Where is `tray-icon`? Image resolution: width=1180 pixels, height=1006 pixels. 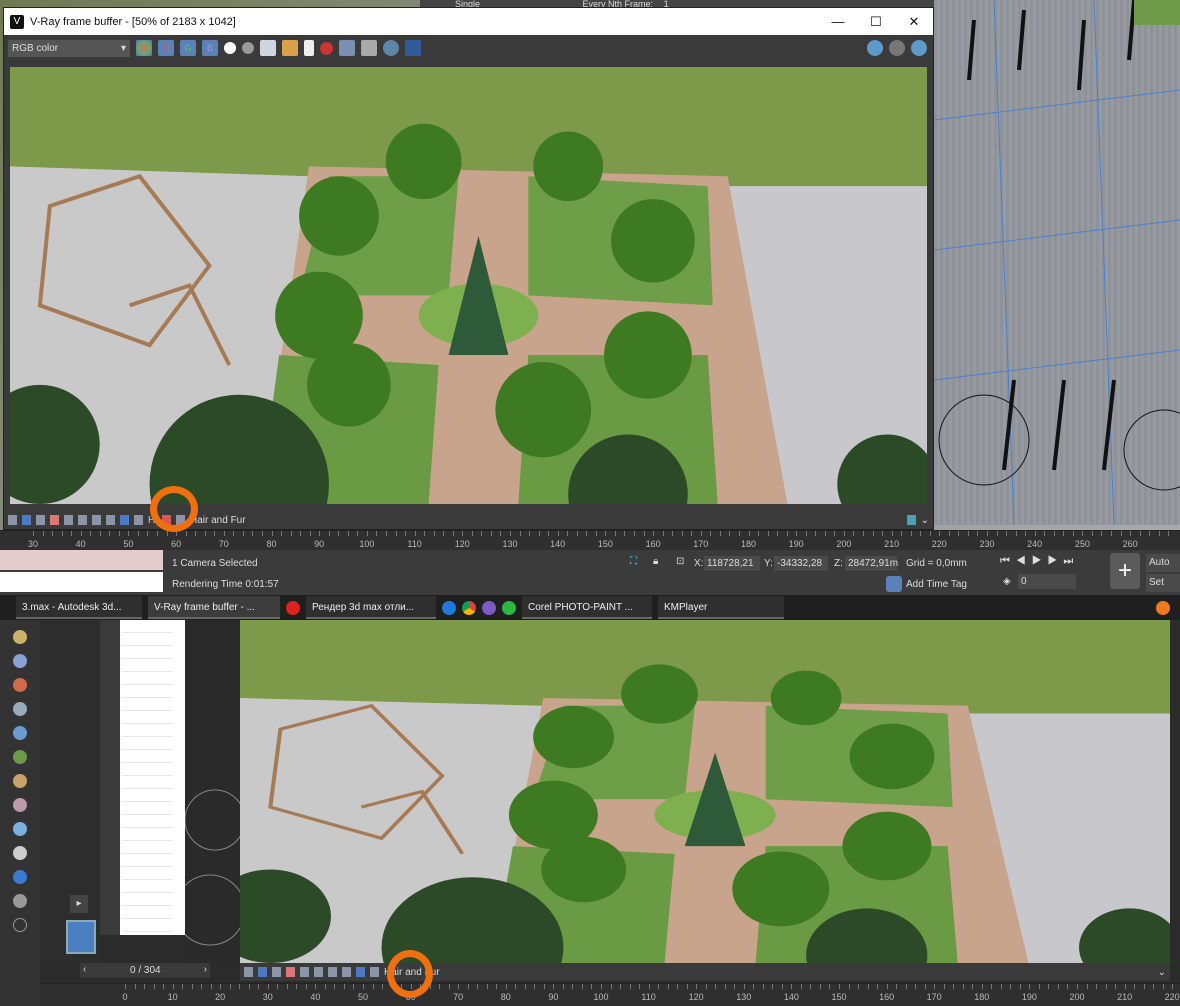 tray-icon is located at coordinates (1163, 607).